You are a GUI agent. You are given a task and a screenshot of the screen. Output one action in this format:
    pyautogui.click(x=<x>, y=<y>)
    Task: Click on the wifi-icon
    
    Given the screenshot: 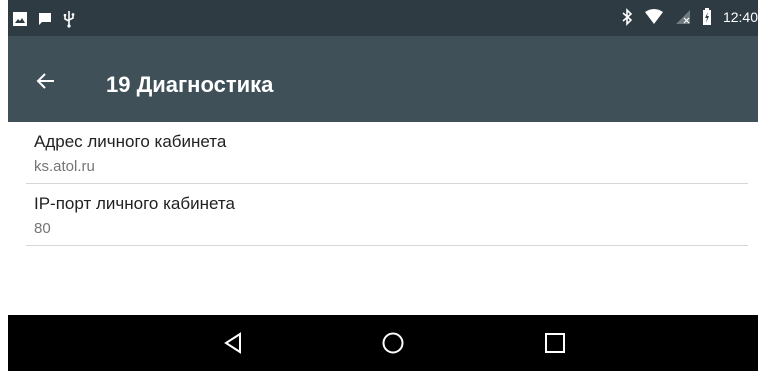 What is the action you would take?
    pyautogui.click(x=653, y=16)
    